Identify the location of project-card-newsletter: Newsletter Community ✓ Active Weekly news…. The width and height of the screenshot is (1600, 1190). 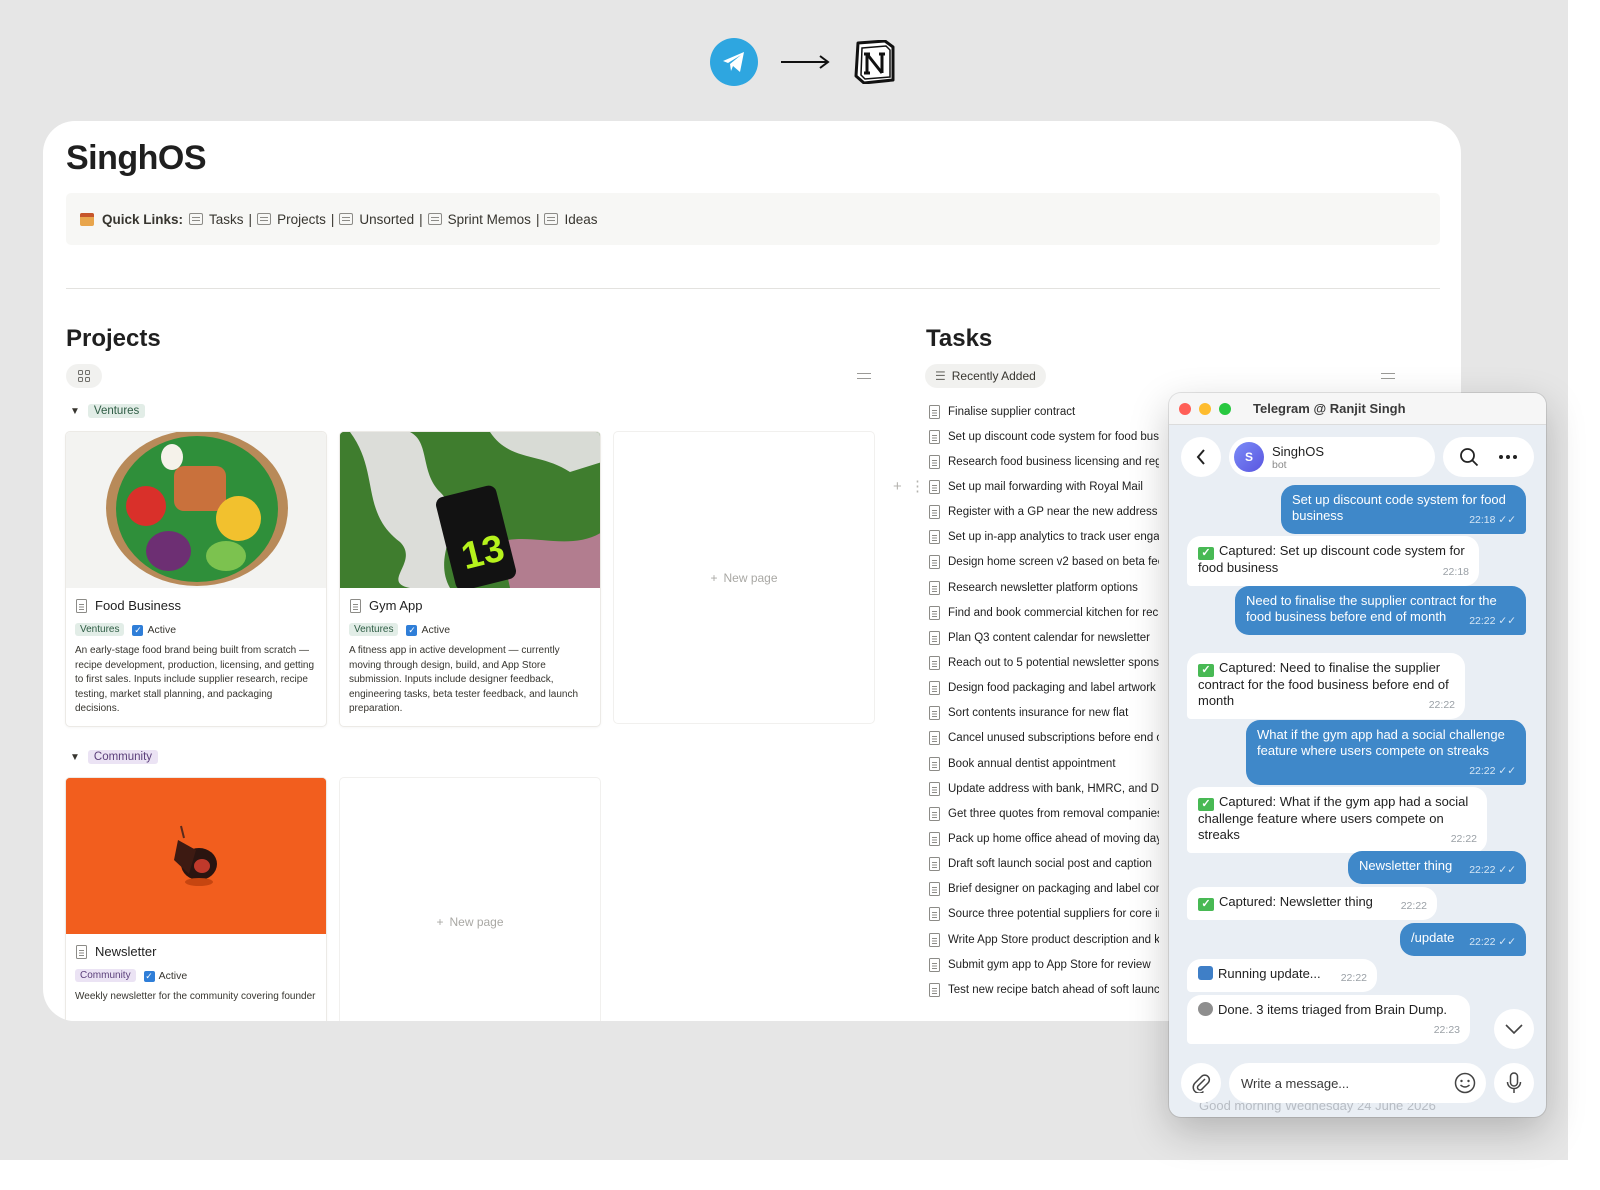
(196, 899).